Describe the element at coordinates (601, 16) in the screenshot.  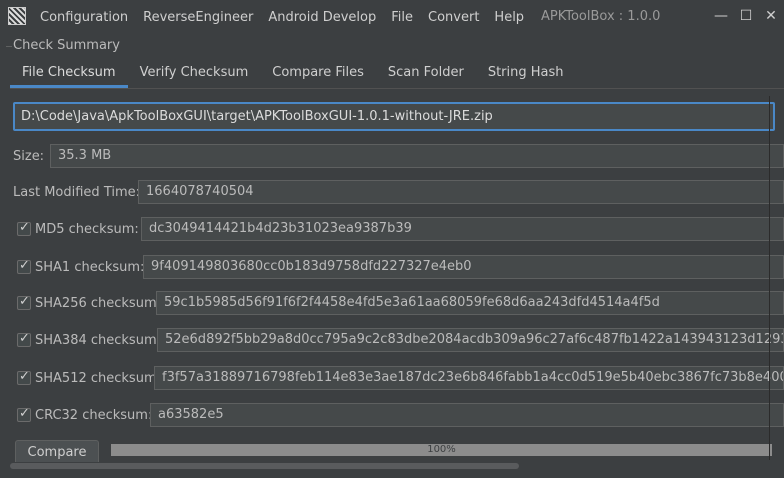
I see `window-title: APKToolBox : 1.0.0` at that location.